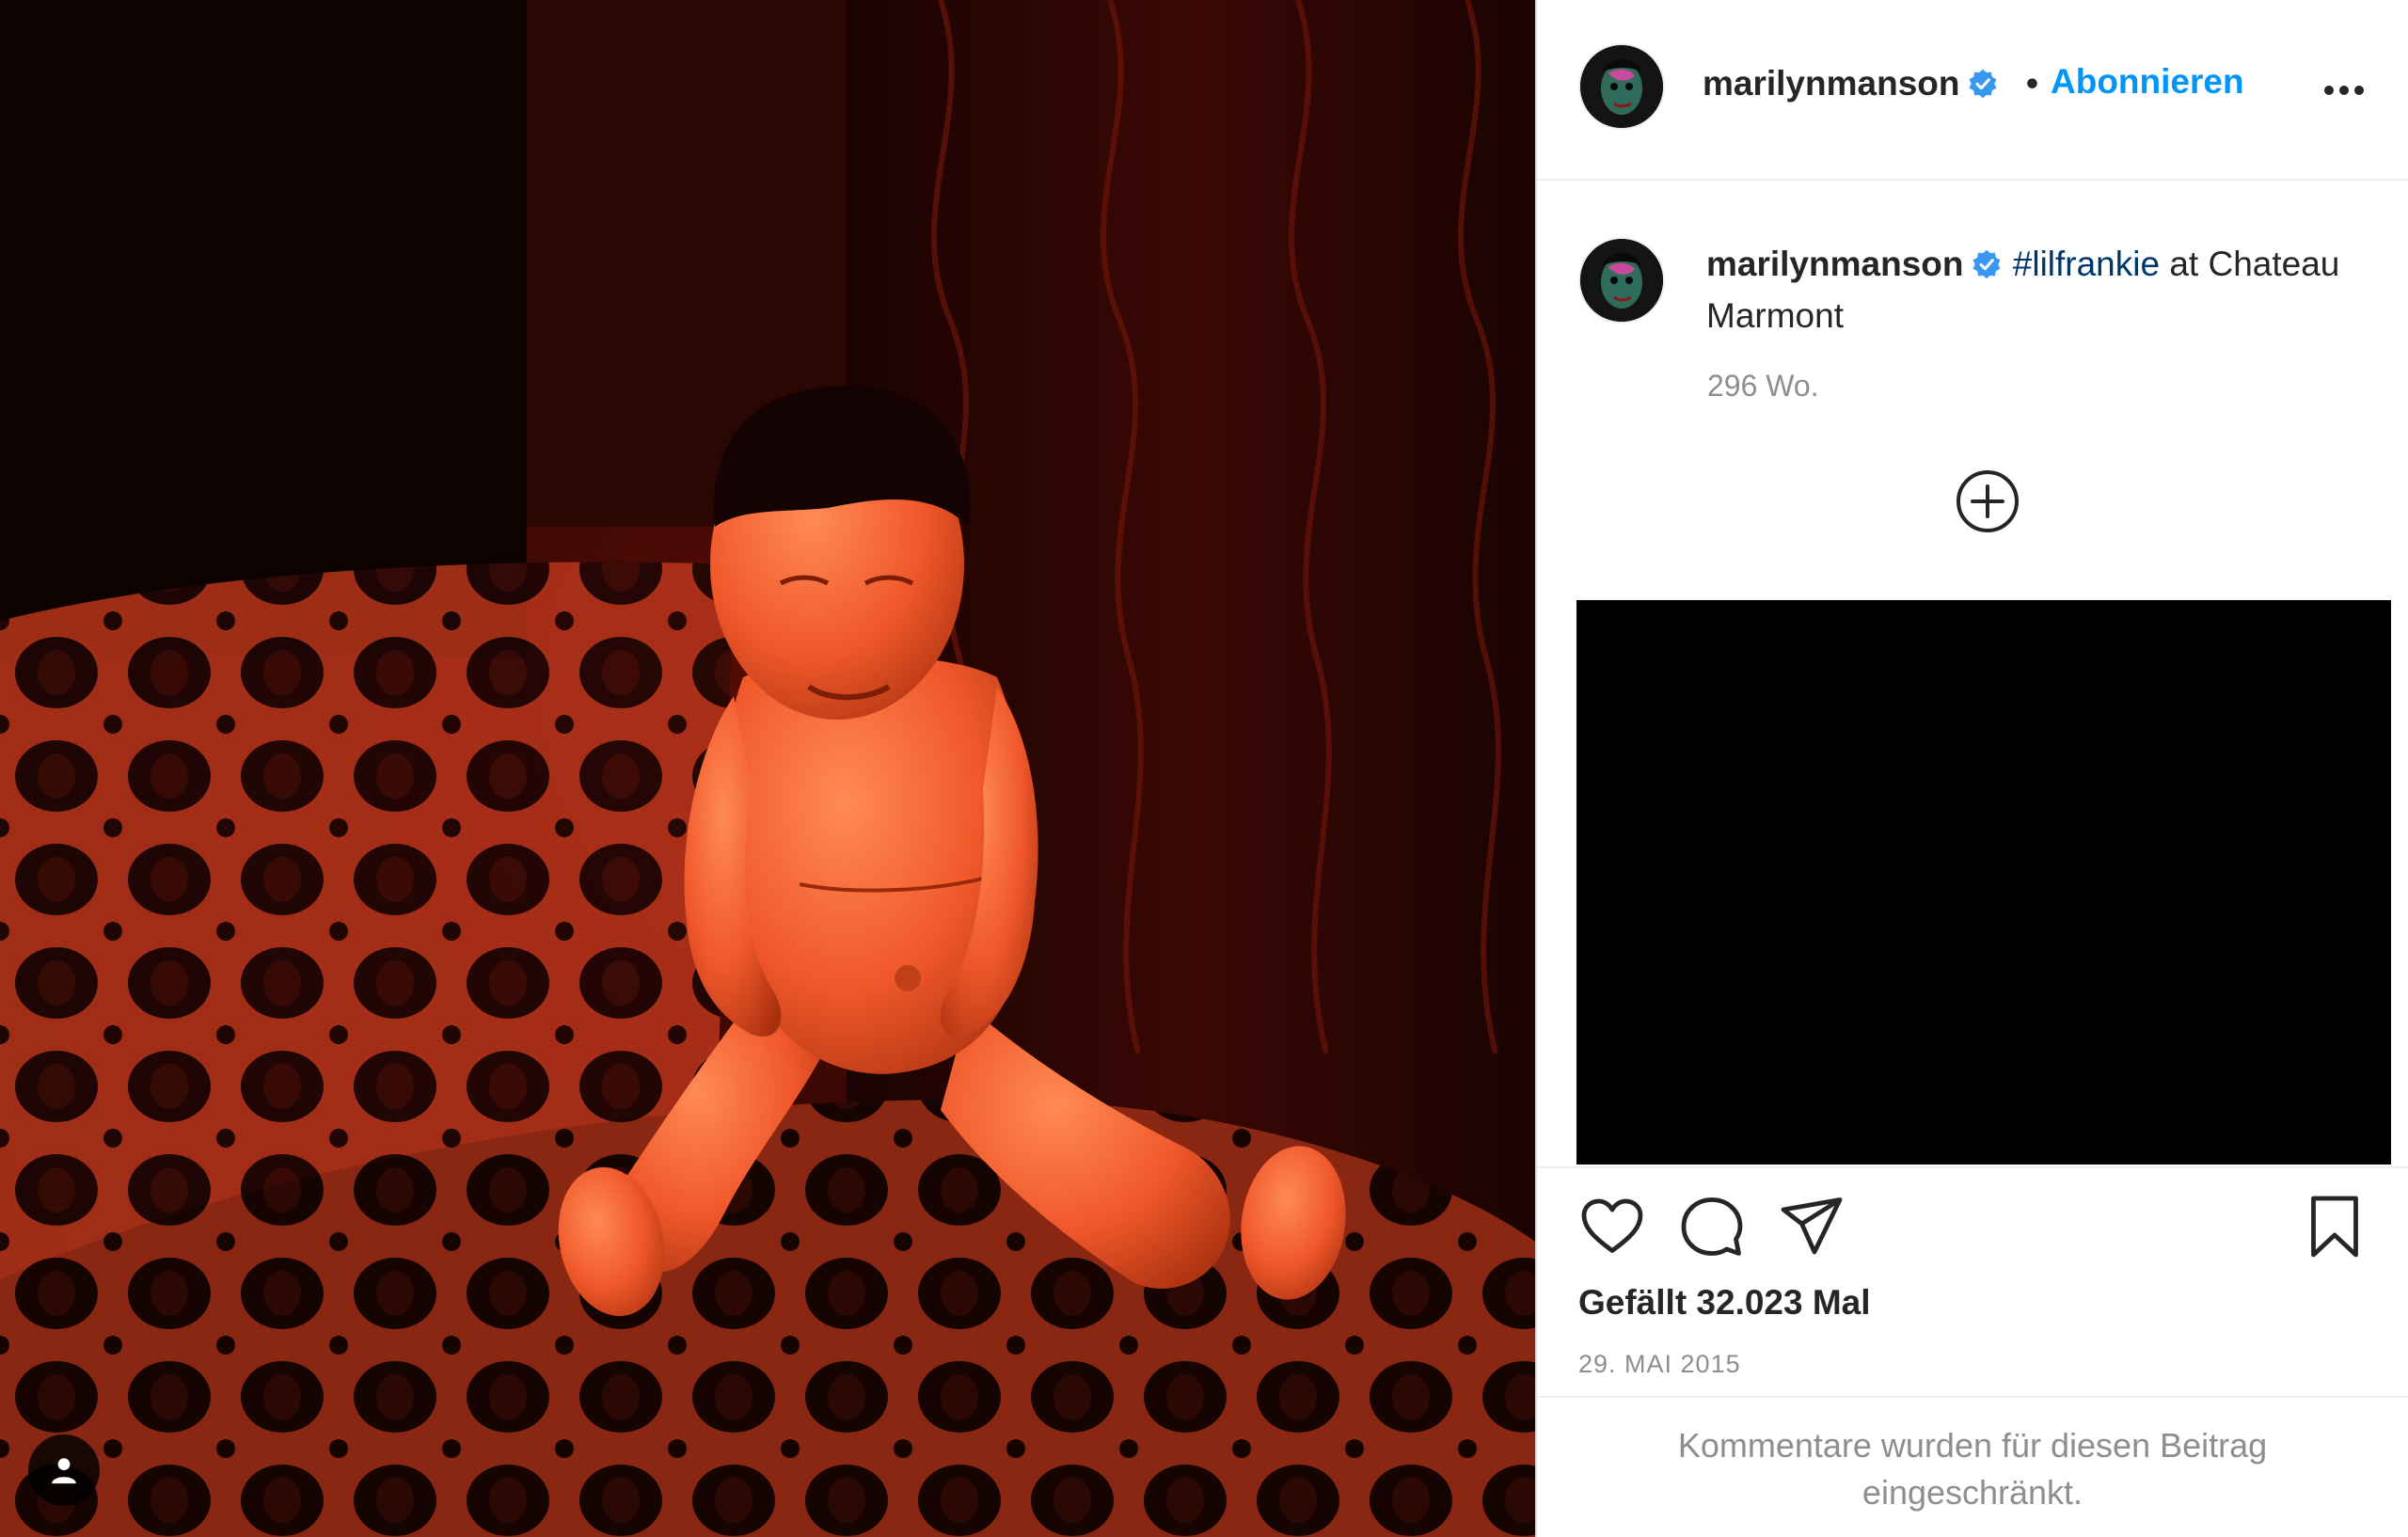  I want to click on black-media-placeholder, so click(1984, 882).